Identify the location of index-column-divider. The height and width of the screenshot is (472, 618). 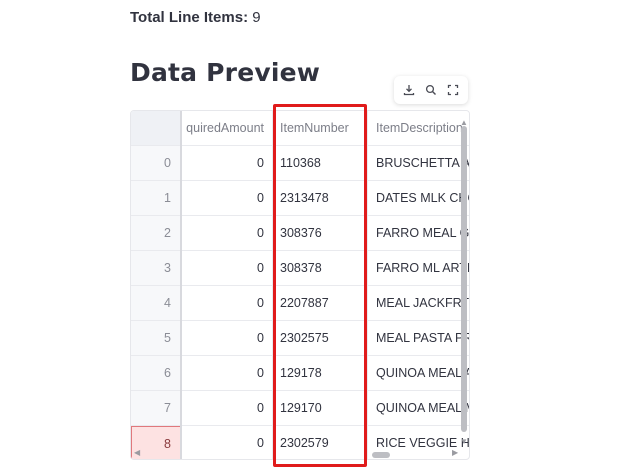
(181, 285).